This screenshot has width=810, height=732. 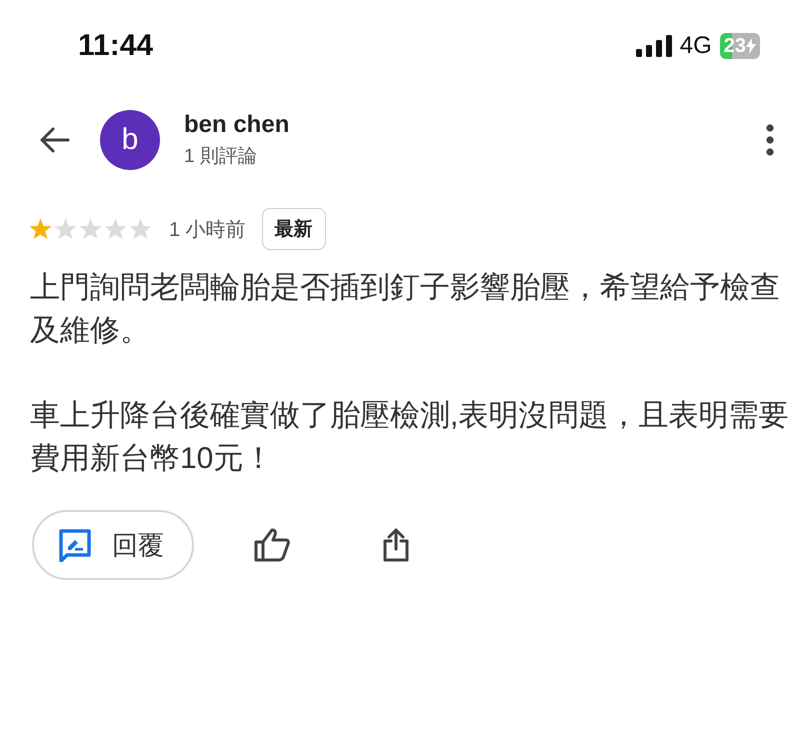 I want to click on newest-badge: 最新, so click(x=294, y=229).